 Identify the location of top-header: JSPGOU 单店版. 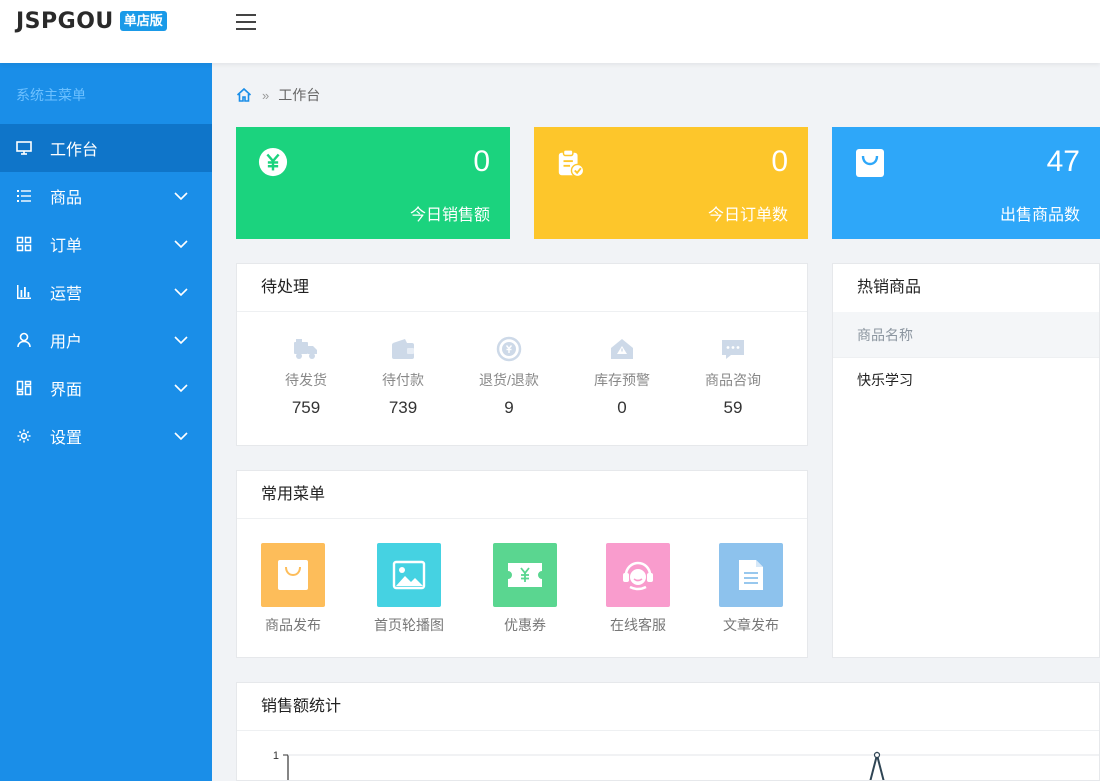
(550, 31).